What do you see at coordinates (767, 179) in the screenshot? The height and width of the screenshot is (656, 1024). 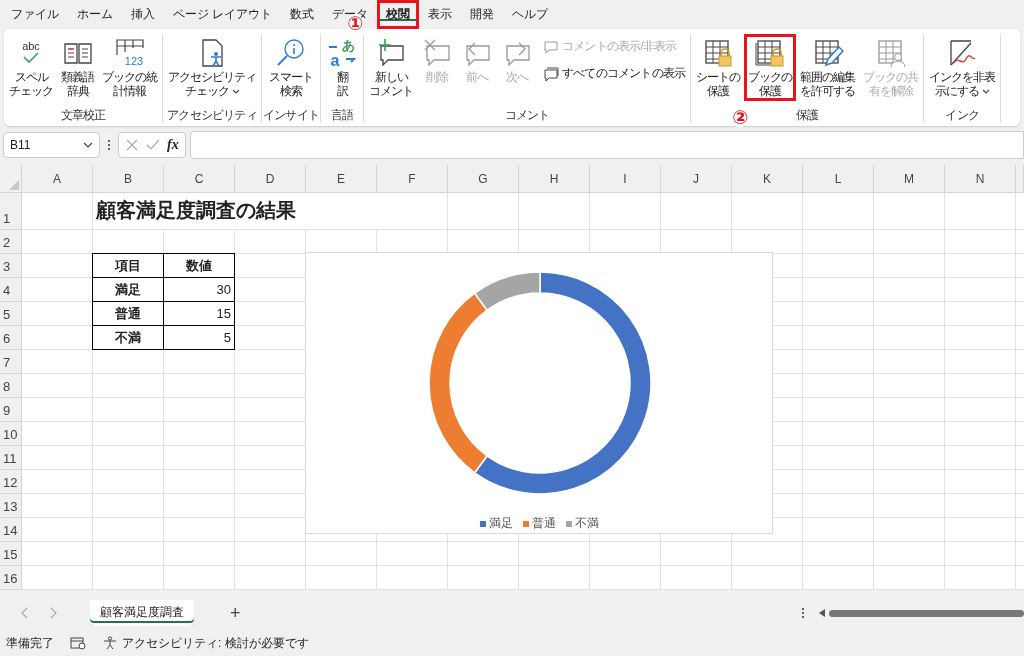 I see `column-header: K` at bounding box center [767, 179].